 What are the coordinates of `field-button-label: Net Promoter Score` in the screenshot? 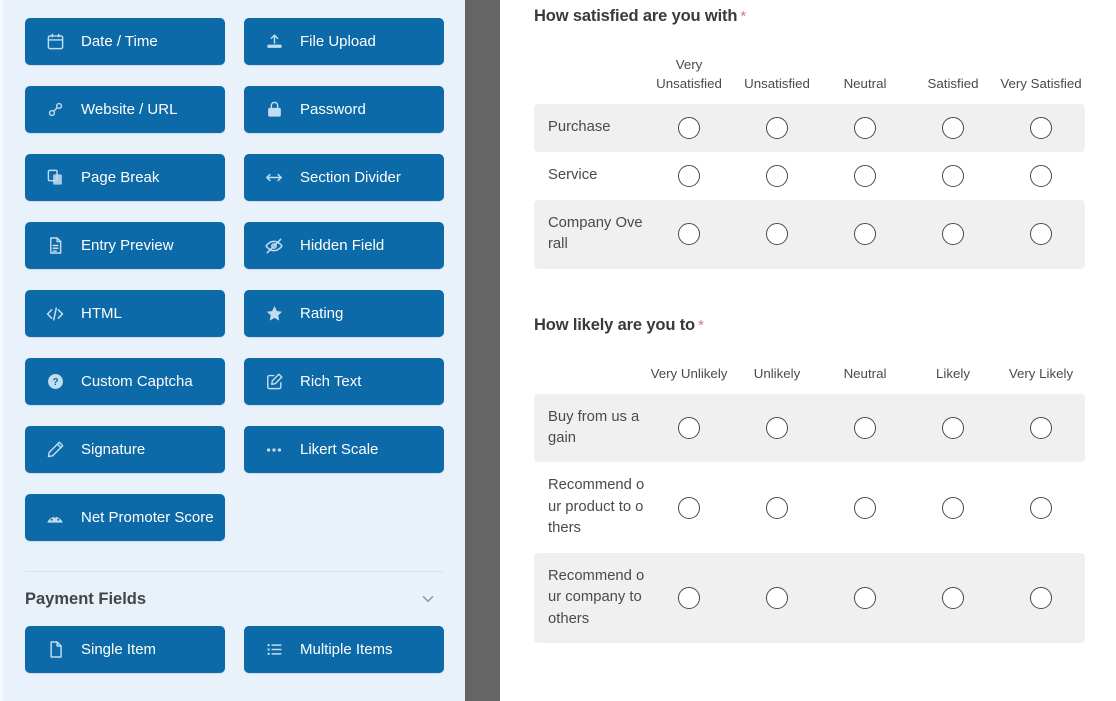 It's located at (147, 517).